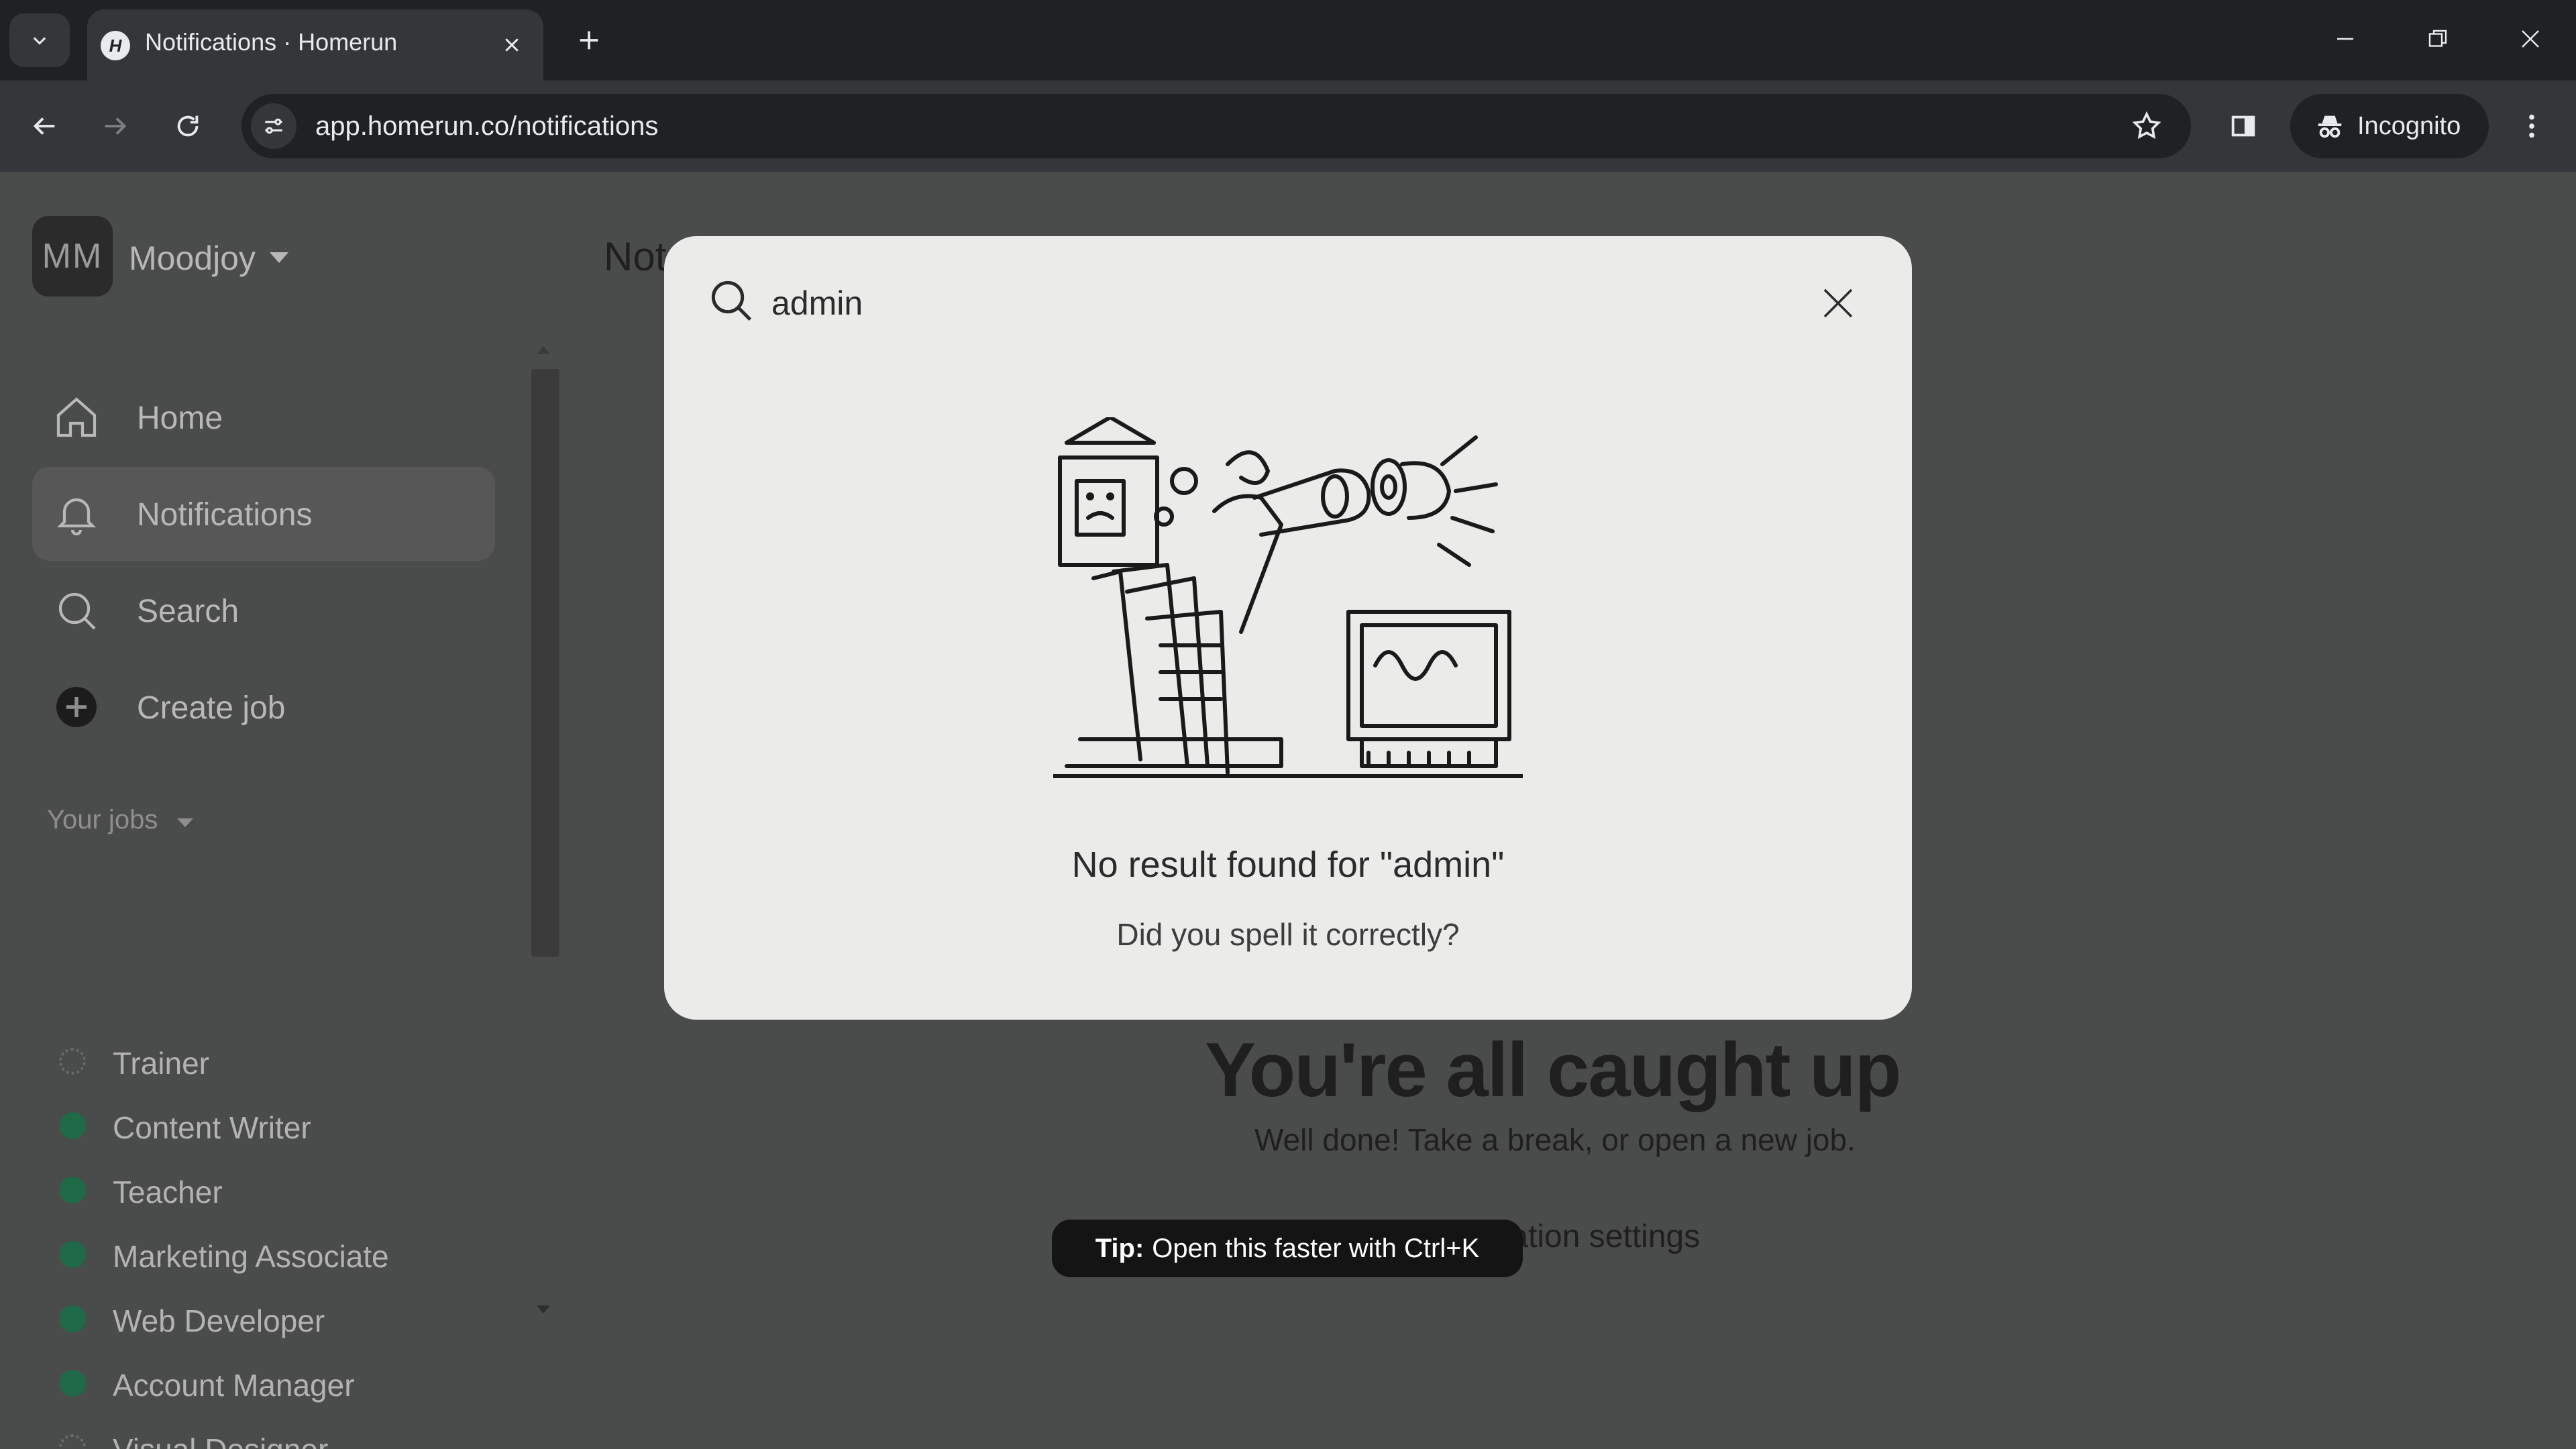  What do you see at coordinates (76, 514) in the screenshot?
I see `bell-icon` at bounding box center [76, 514].